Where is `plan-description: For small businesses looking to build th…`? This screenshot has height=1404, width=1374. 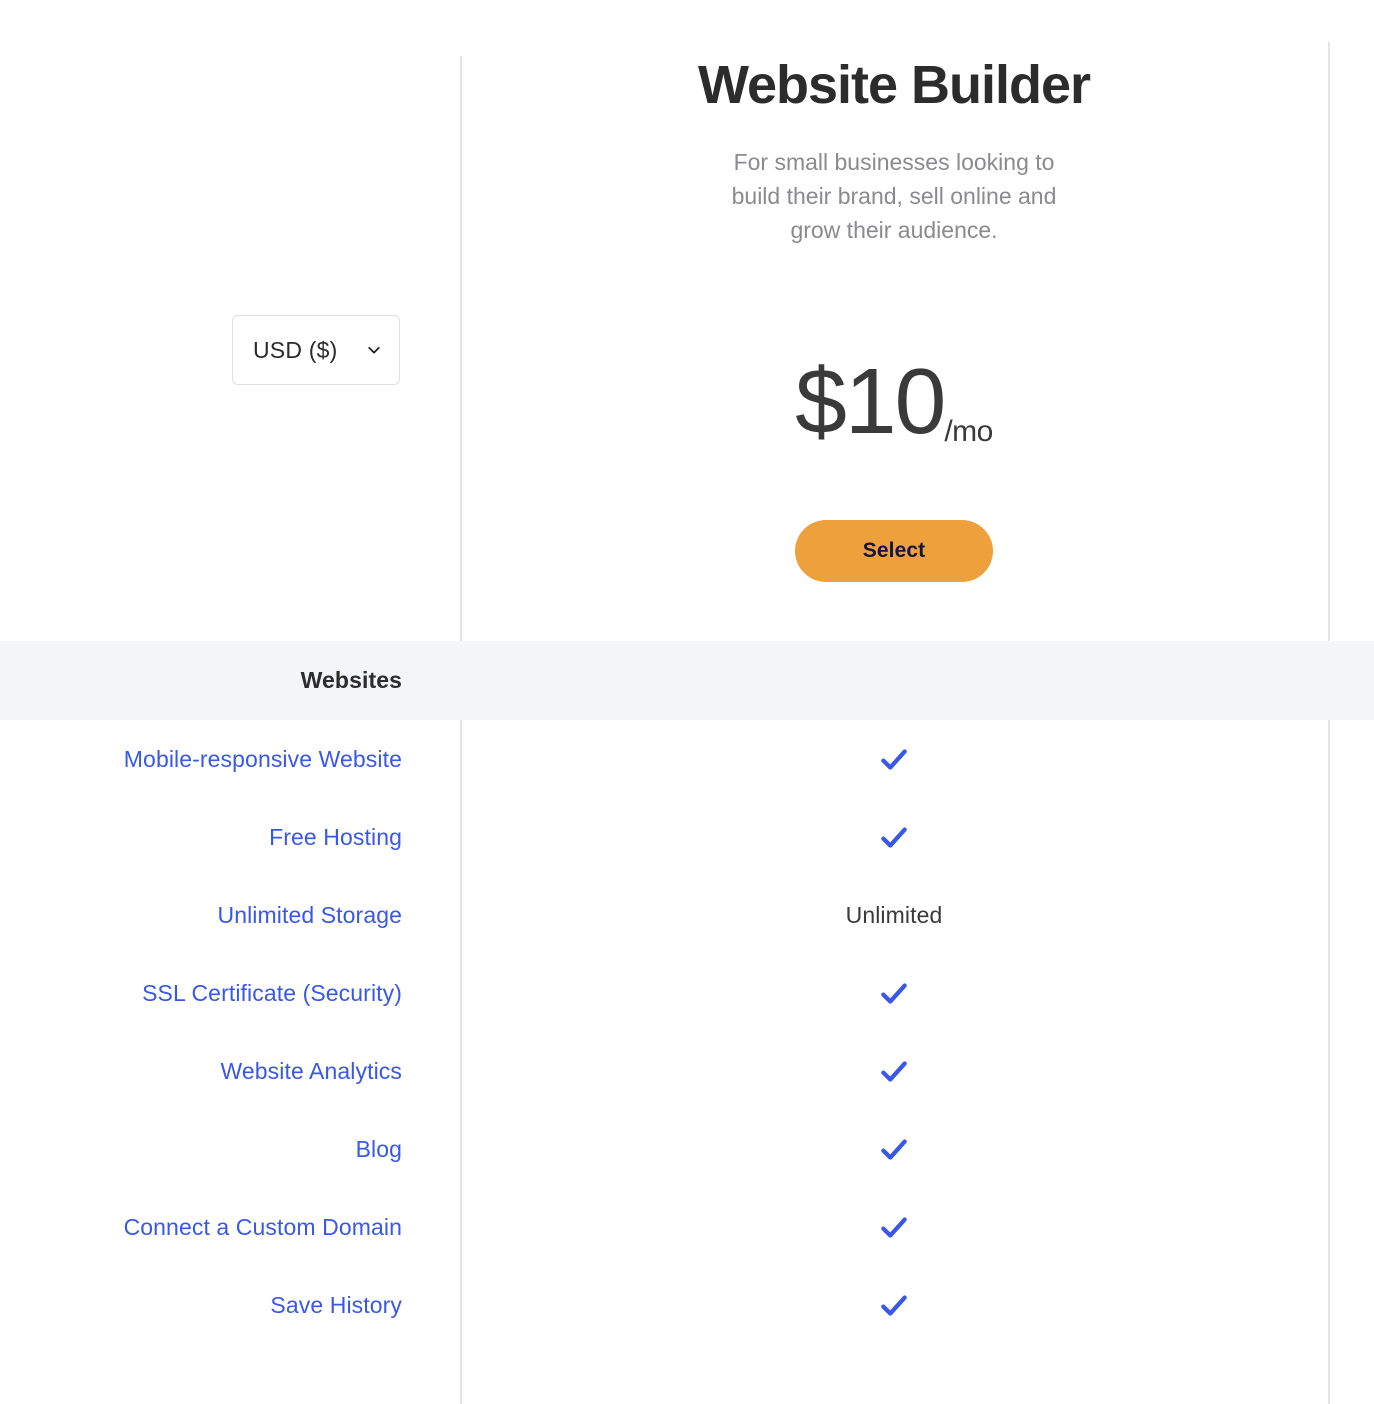
plan-description: For small businesses looking to build th… is located at coordinates (894, 196).